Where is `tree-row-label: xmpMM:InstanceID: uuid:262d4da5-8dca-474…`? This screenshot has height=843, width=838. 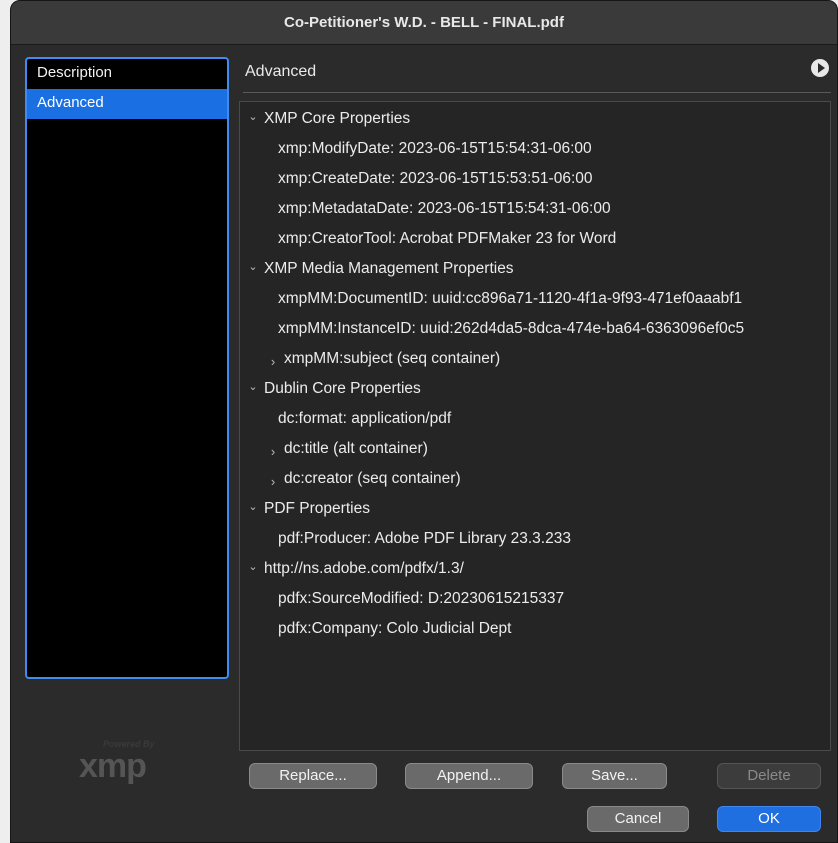 tree-row-label: xmpMM:InstanceID: uuid:262d4da5-8dca-474… is located at coordinates (511, 328).